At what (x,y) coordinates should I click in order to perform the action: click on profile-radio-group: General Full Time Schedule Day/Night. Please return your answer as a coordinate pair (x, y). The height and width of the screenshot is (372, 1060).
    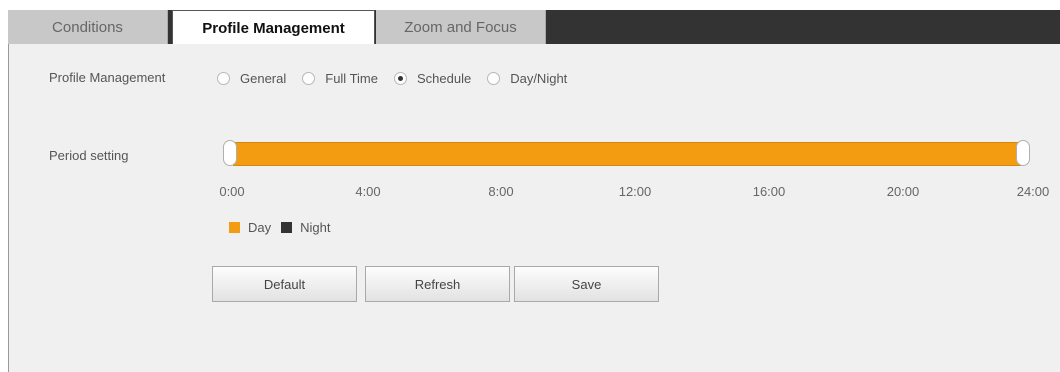
    Looking at the image, I should click on (400, 78).